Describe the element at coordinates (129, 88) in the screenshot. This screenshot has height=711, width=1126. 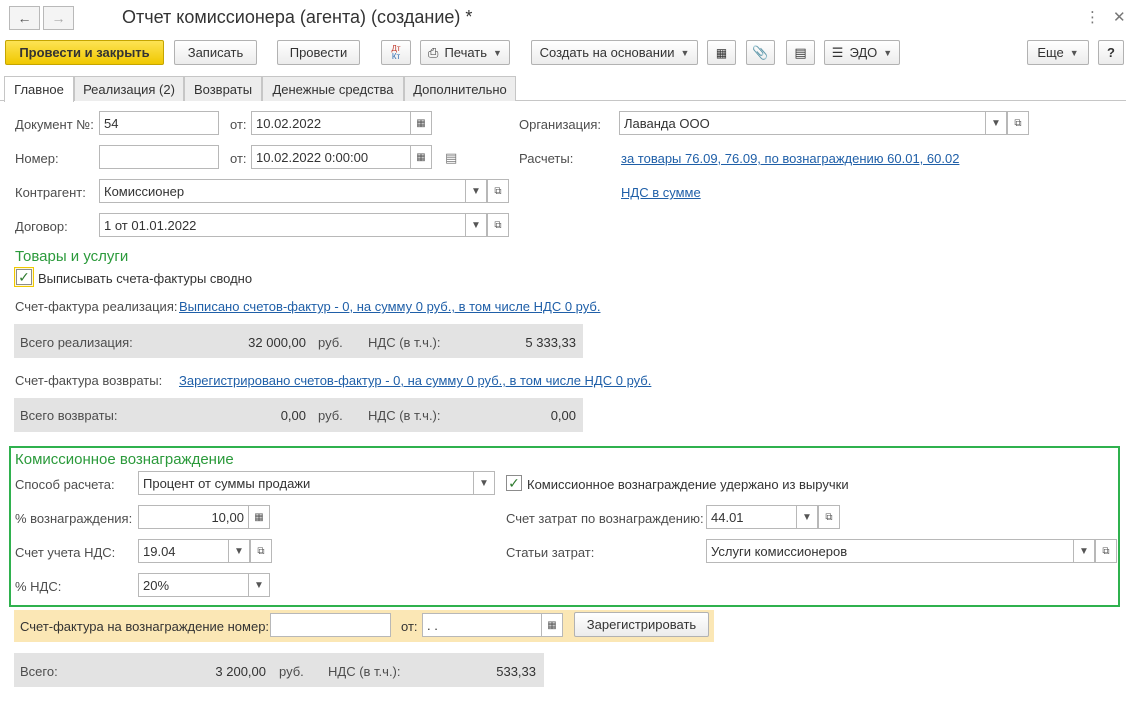
I see `tab-sales: Реализация (2)` at that location.